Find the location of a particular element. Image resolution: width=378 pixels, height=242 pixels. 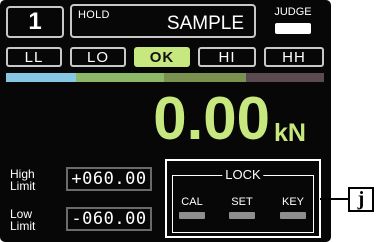

high-limit-field: +060.00 is located at coordinates (109, 179).